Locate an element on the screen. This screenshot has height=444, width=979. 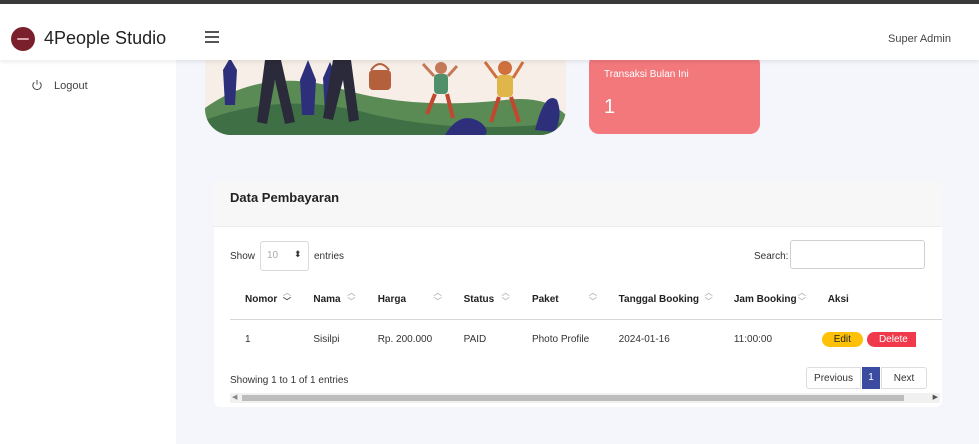
select-arrows-icon: ⬍ is located at coordinates (298, 254).